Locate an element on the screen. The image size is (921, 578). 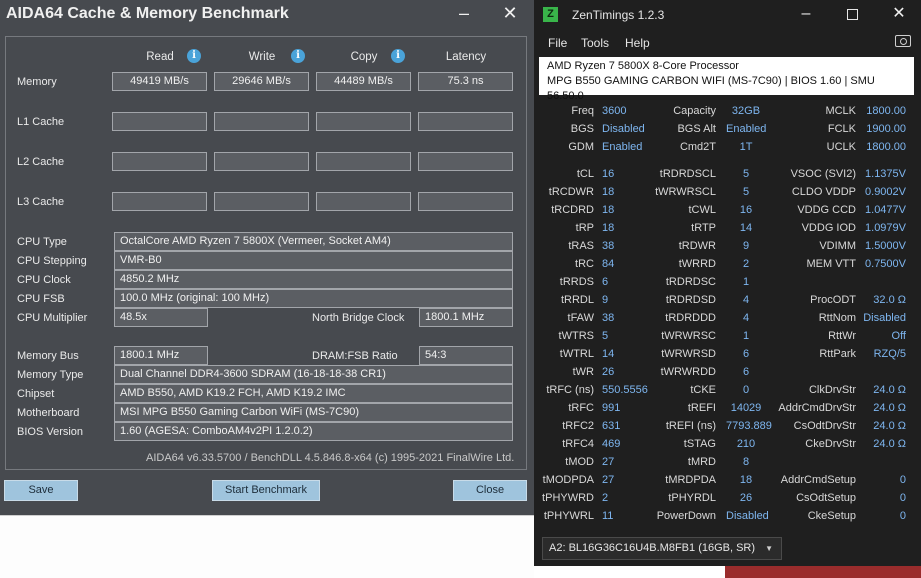
cpu-multiplier-value: 48.5x is located at coordinates (161, 317).